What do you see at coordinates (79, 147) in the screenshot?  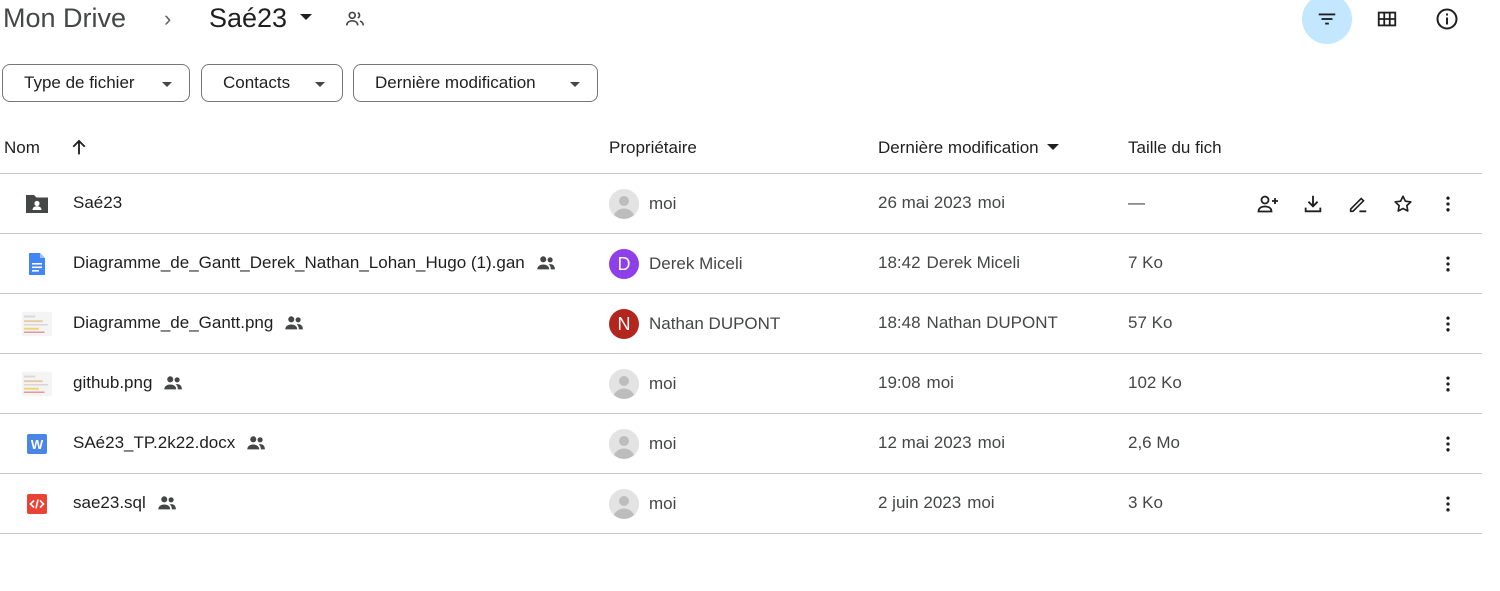 I see `arrow-up-icon` at bounding box center [79, 147].